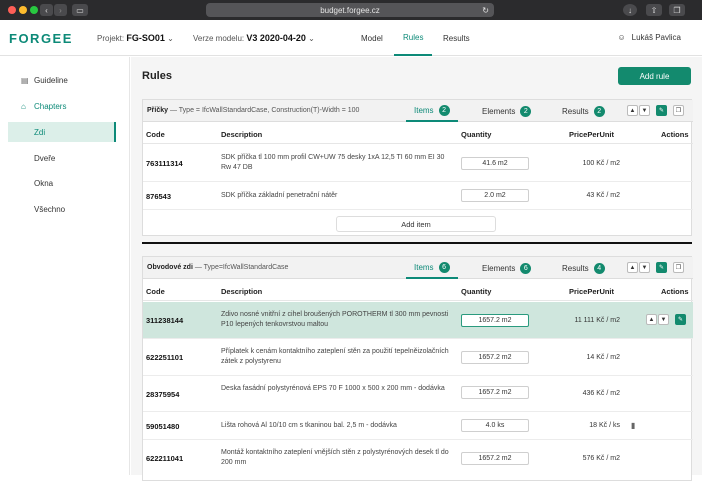 This screenshot has width=702, height=481. Describe the element at coordinates (599, 268) in the screenshot. I see `count-badge: 4` at that location.